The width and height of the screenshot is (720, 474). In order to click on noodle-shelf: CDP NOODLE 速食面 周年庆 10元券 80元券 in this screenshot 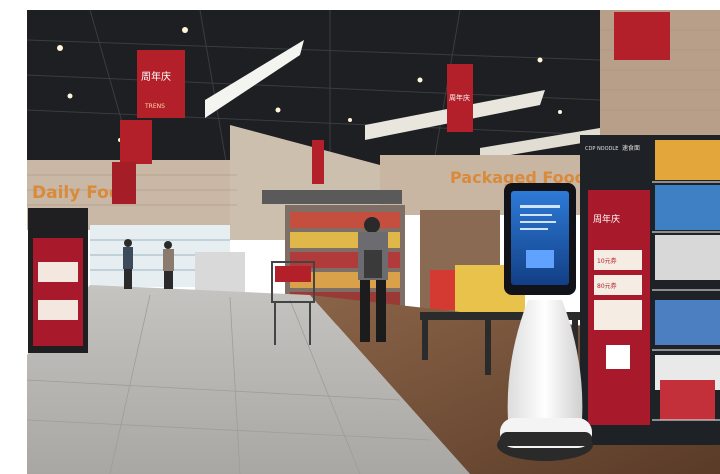, I will do `click(650, 290)`.